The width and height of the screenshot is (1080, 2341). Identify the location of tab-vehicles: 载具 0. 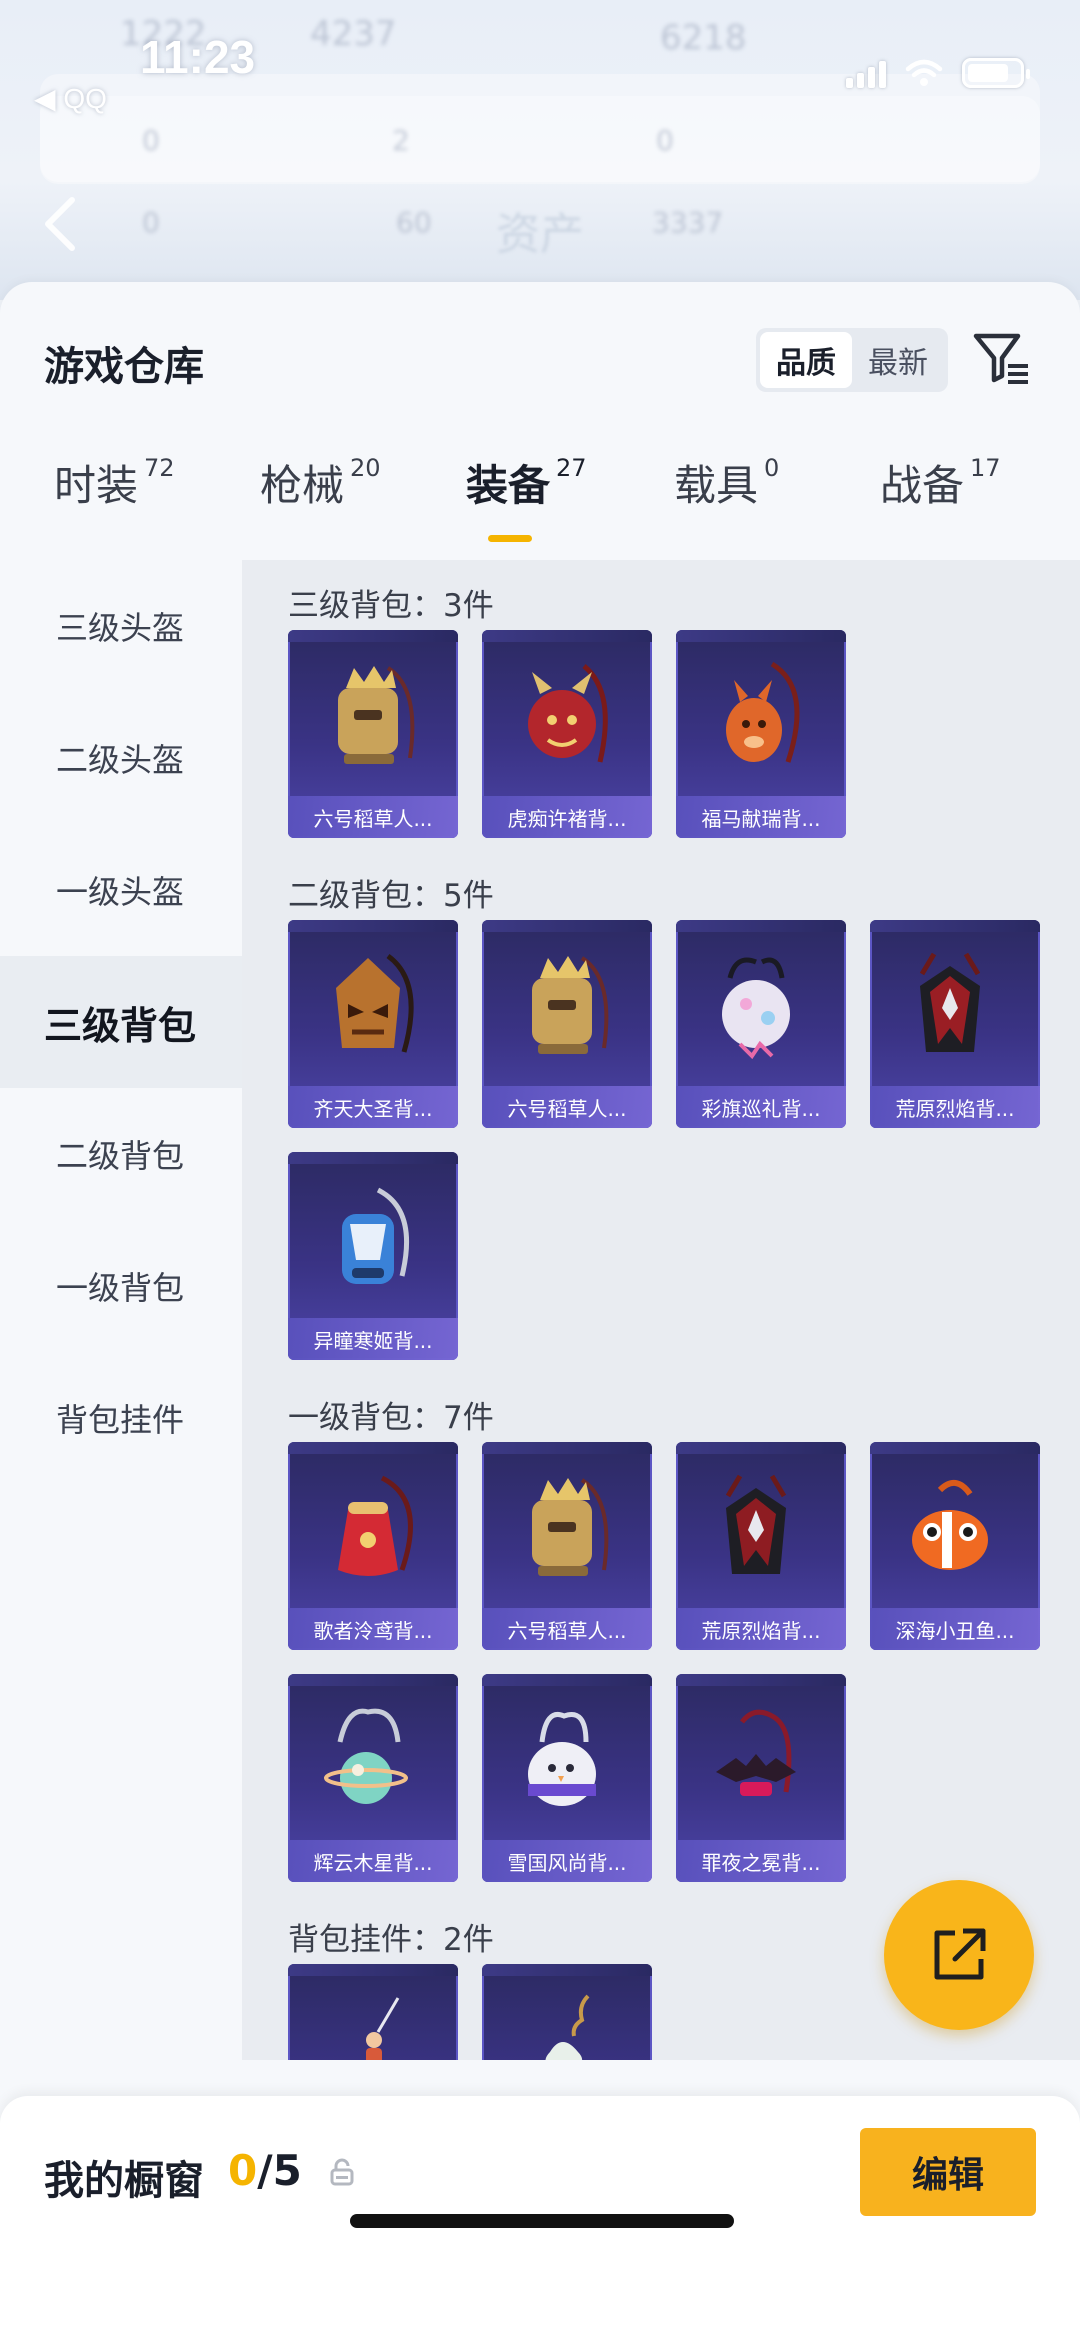
(726, 507).